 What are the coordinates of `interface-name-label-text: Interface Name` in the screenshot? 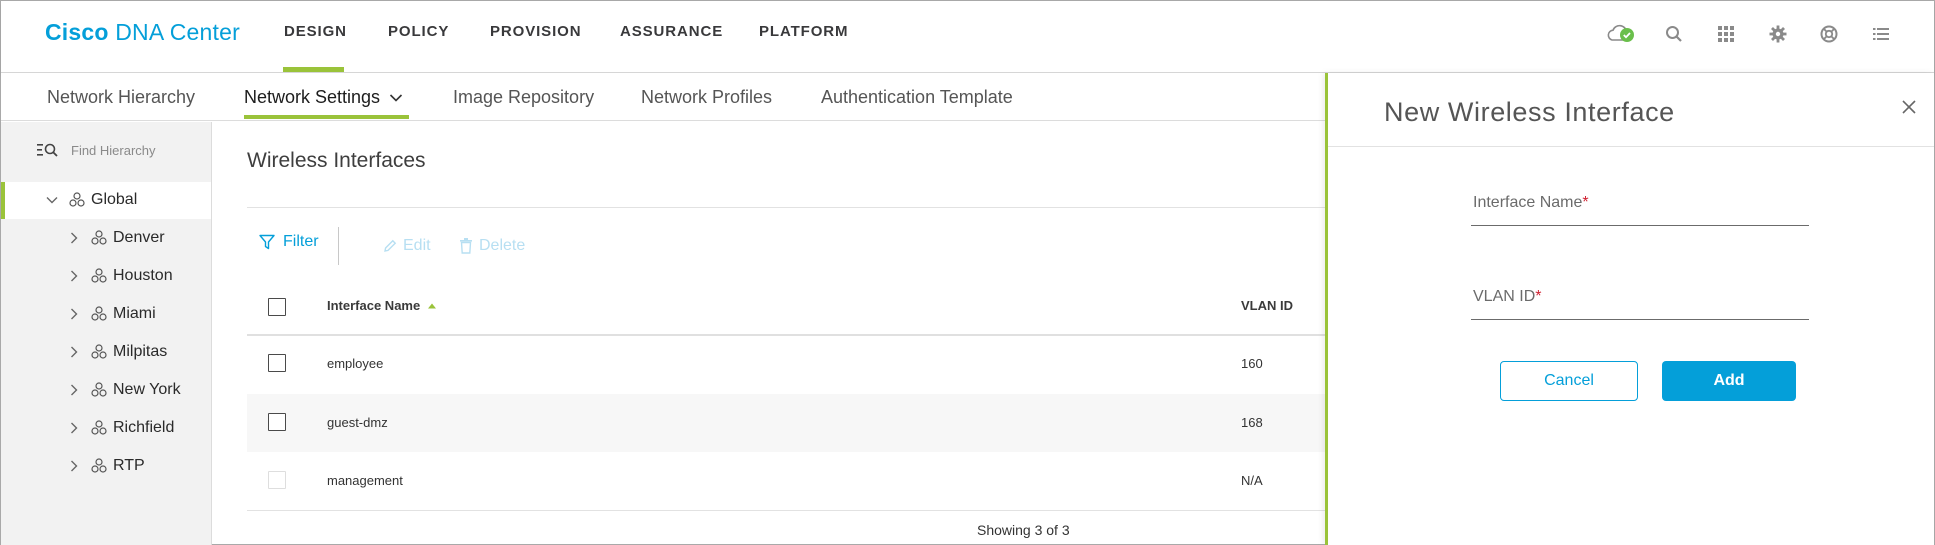 It's located at (1528, 202).